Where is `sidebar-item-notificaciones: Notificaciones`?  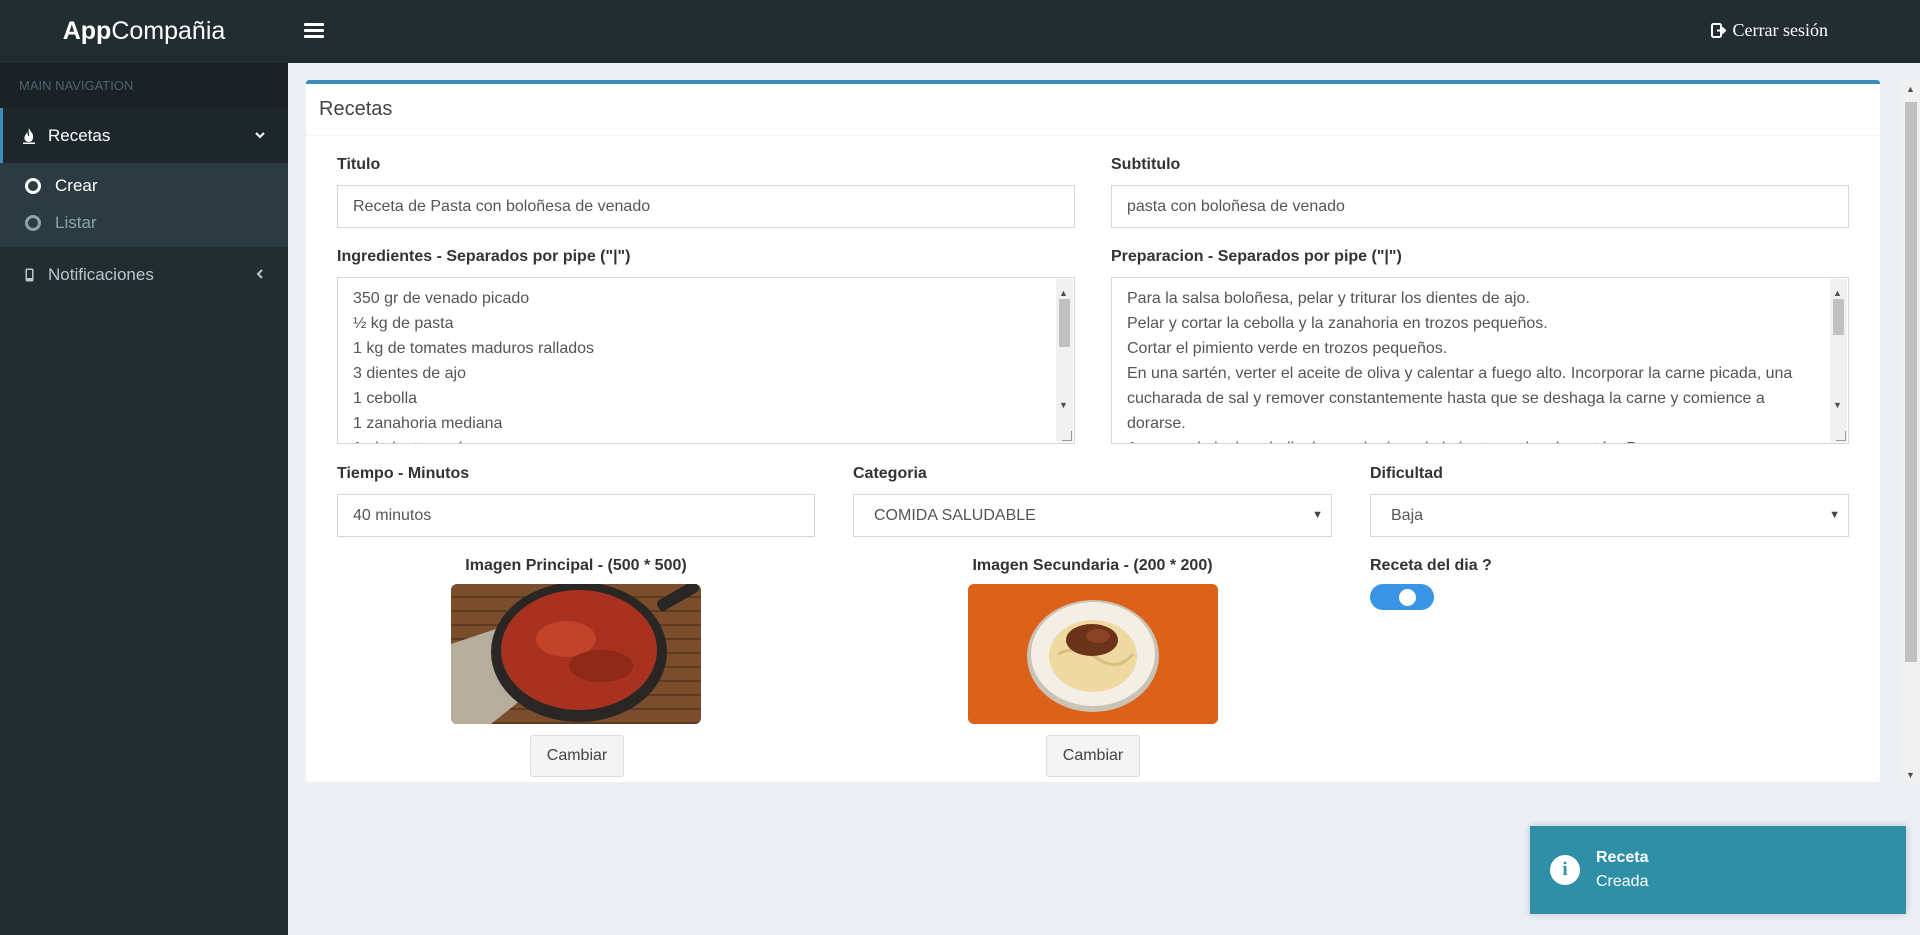 sidebar-item-notificaciones: Notificaciones is located at coordinates (144, 274).